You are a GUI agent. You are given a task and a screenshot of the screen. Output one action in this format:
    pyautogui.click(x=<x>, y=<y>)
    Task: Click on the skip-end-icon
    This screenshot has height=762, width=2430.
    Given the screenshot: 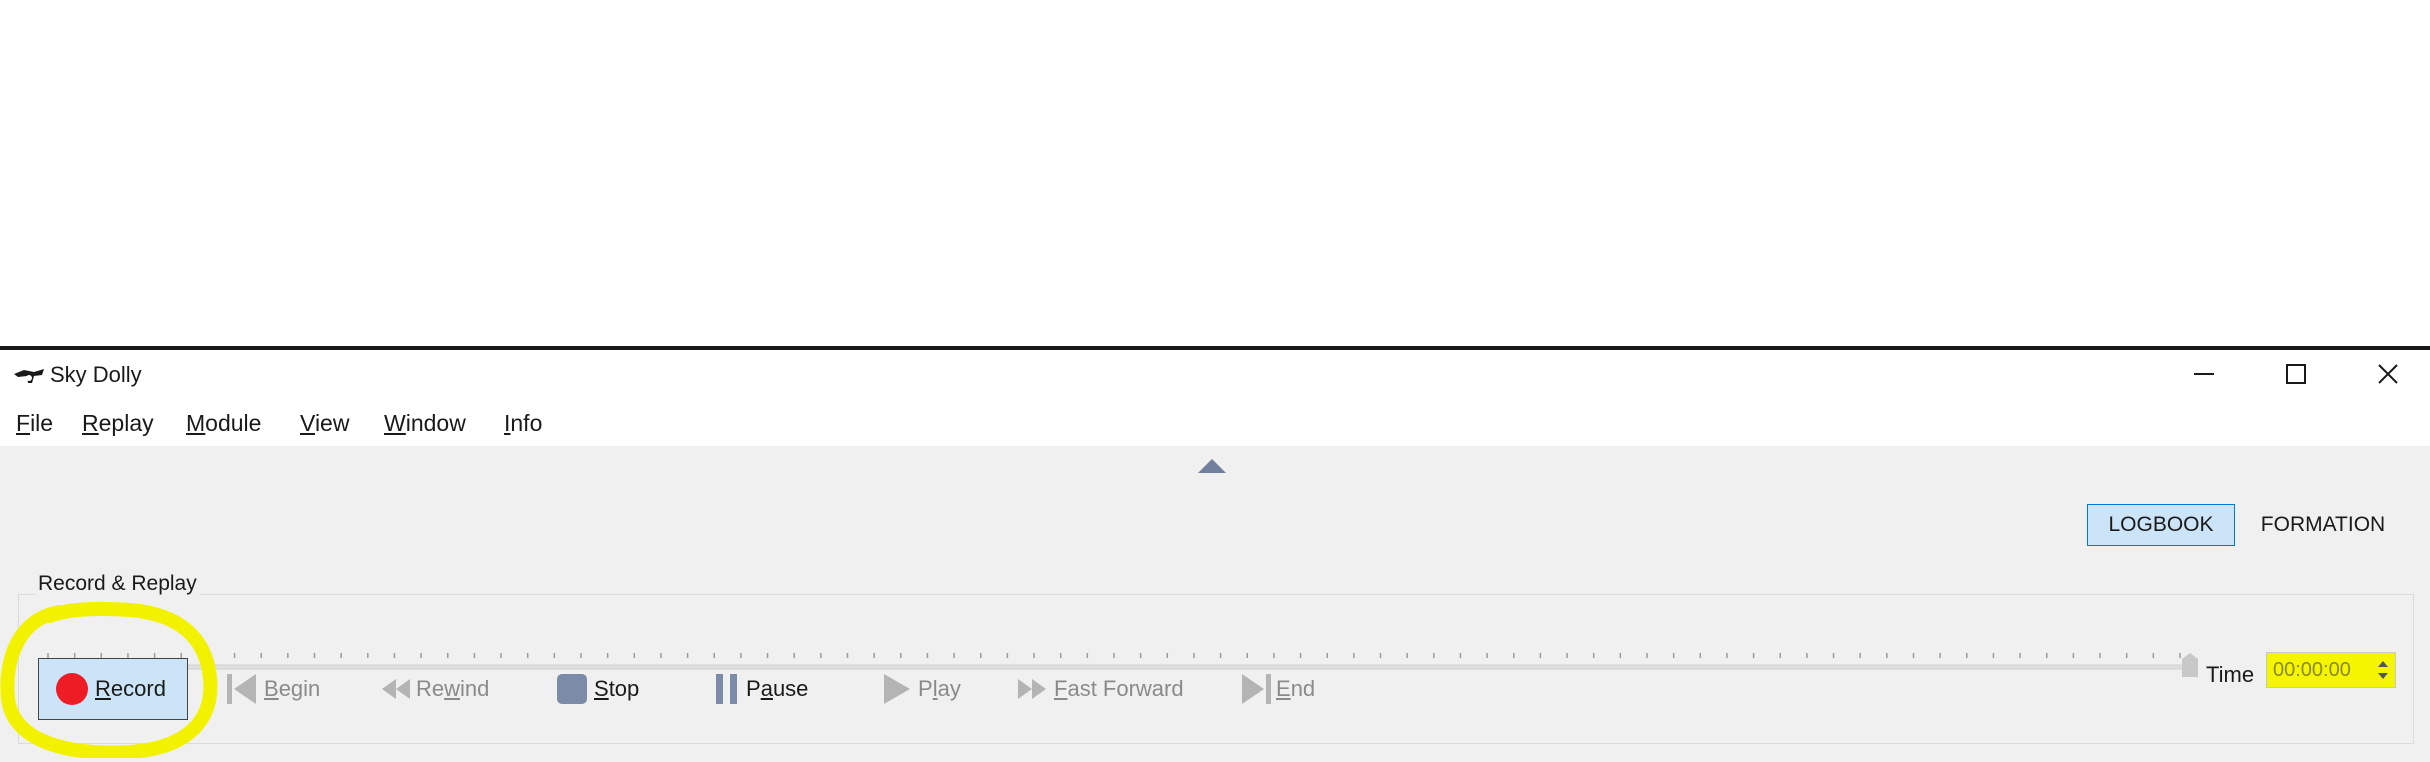 What is the action you would take?
    pyautogui.click(x=1256, y=689)
    